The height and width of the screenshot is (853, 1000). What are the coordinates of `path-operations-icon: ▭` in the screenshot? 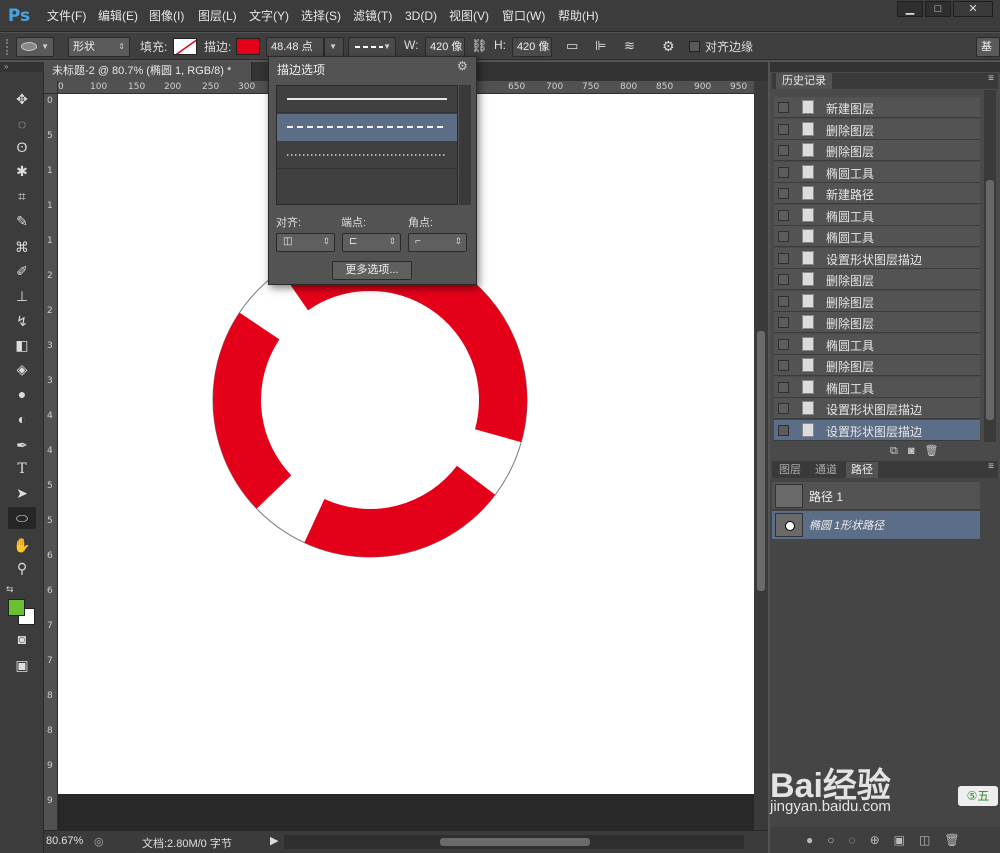 It's located at (572, 46).